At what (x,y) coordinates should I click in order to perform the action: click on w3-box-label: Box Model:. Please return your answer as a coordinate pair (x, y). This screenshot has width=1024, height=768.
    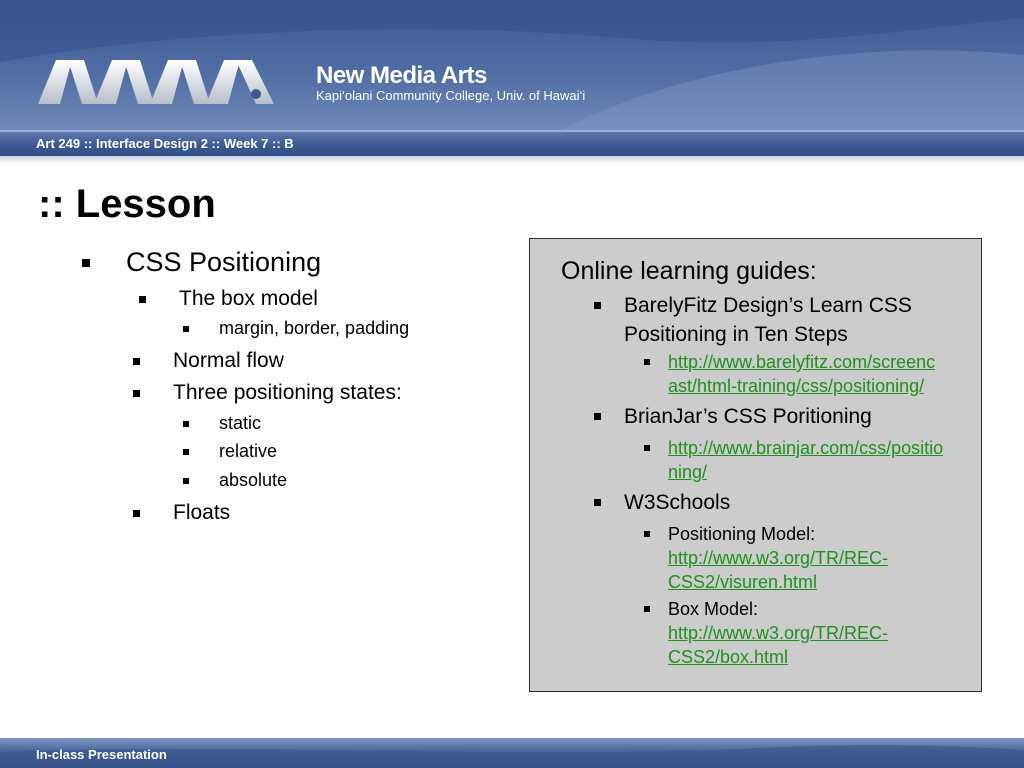
    Looking at the image, I should click on (713, 609).